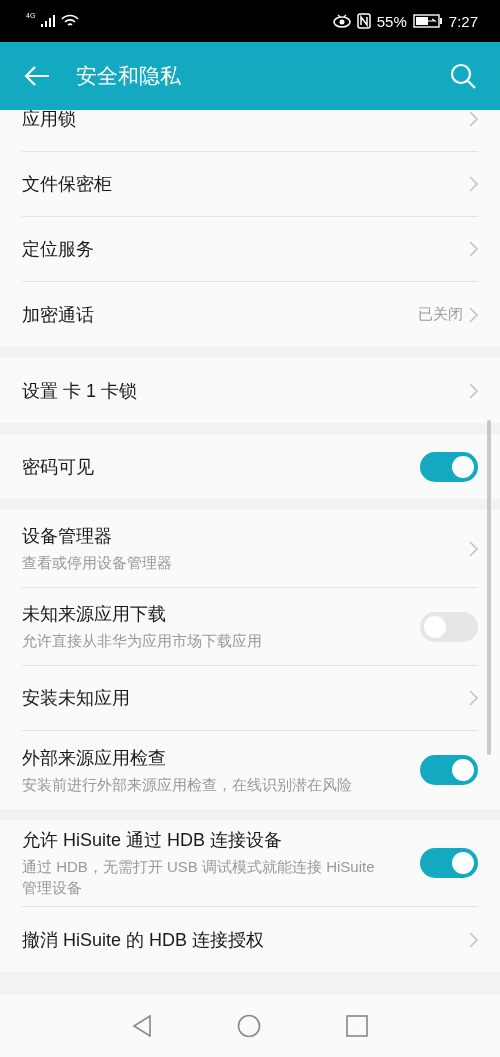  Describe the element at coordinates (142, 1026) in the screenshot. I see `back-nav-icon` at that location.